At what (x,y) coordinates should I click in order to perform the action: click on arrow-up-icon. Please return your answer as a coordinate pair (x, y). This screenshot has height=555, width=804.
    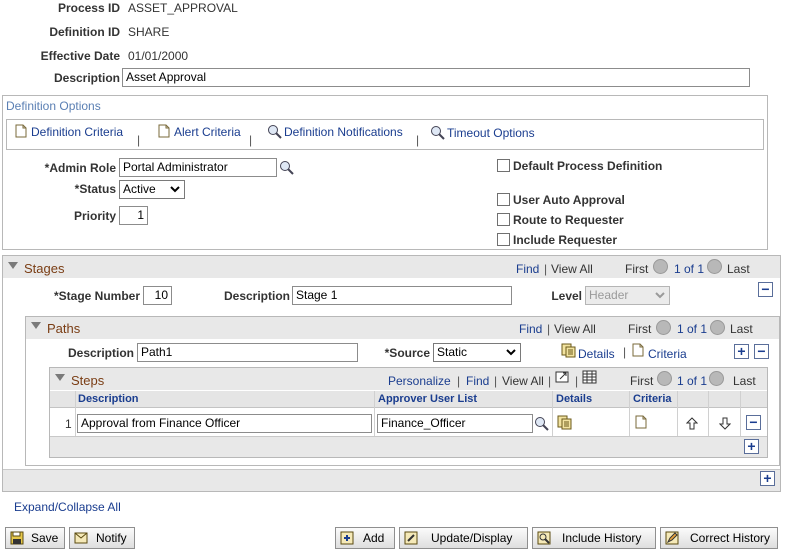
    Looking at the image, I should click on (692, 423).